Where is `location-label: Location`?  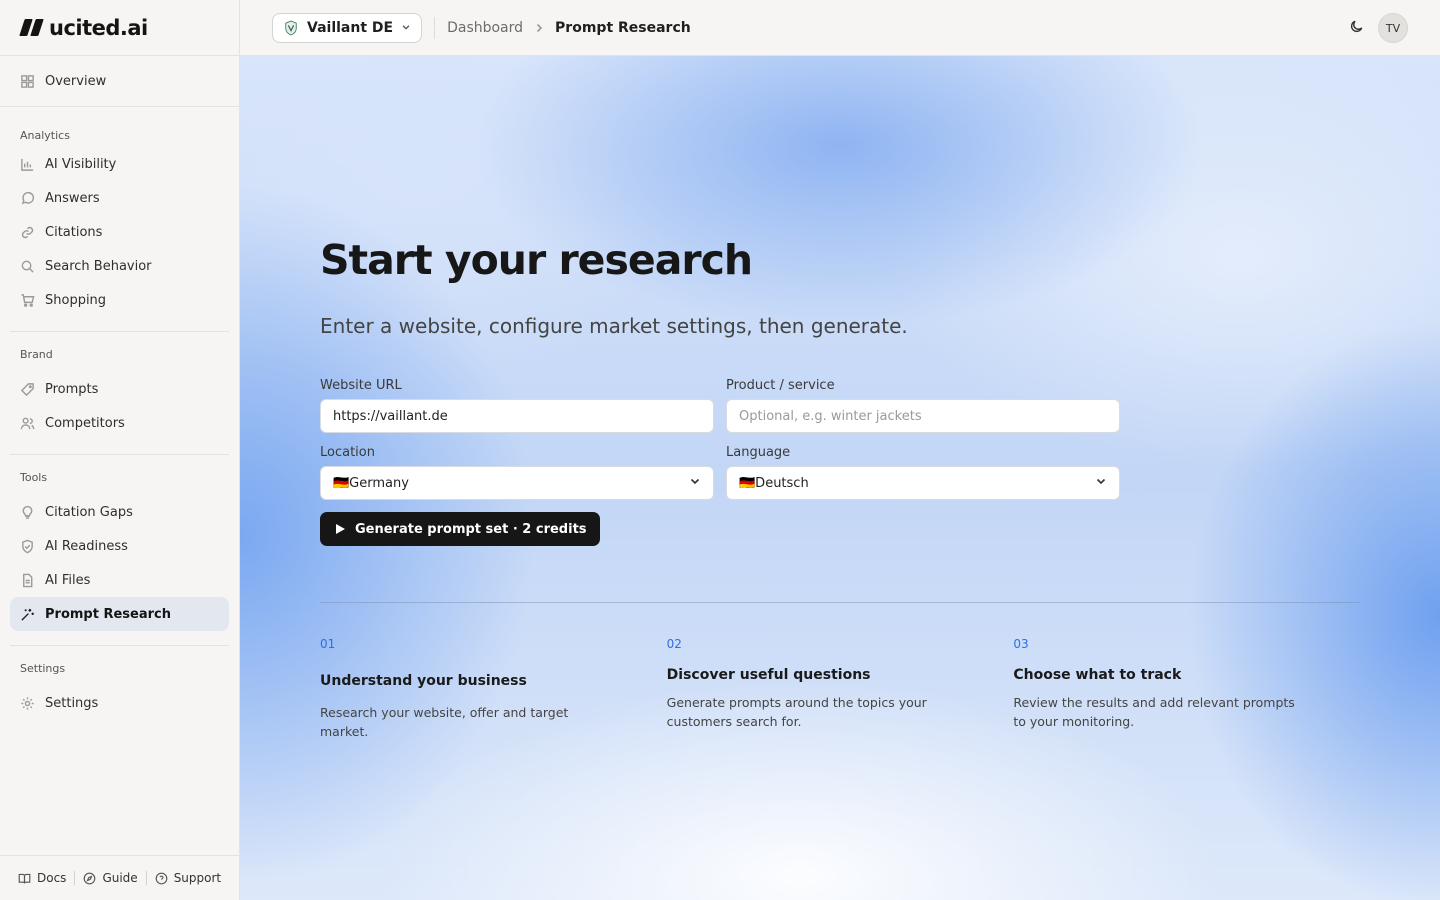
location-label: Location is located at coordinates (347, 452).